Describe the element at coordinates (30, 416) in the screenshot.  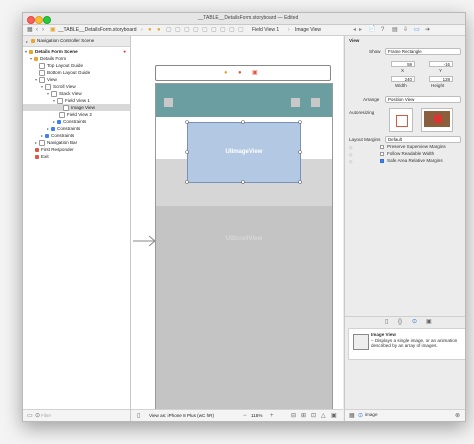
I see `sidebar-toggle-icon: ▭` at that location.